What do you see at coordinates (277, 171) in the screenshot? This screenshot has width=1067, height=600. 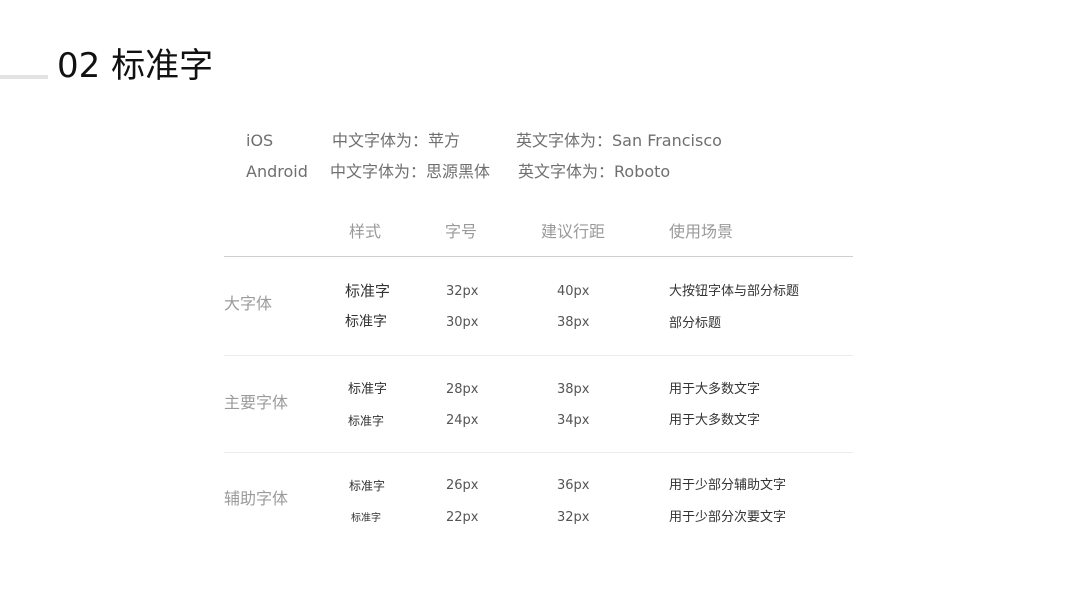 I see `platform-name-android: Android` at bounding box center [277, 171].